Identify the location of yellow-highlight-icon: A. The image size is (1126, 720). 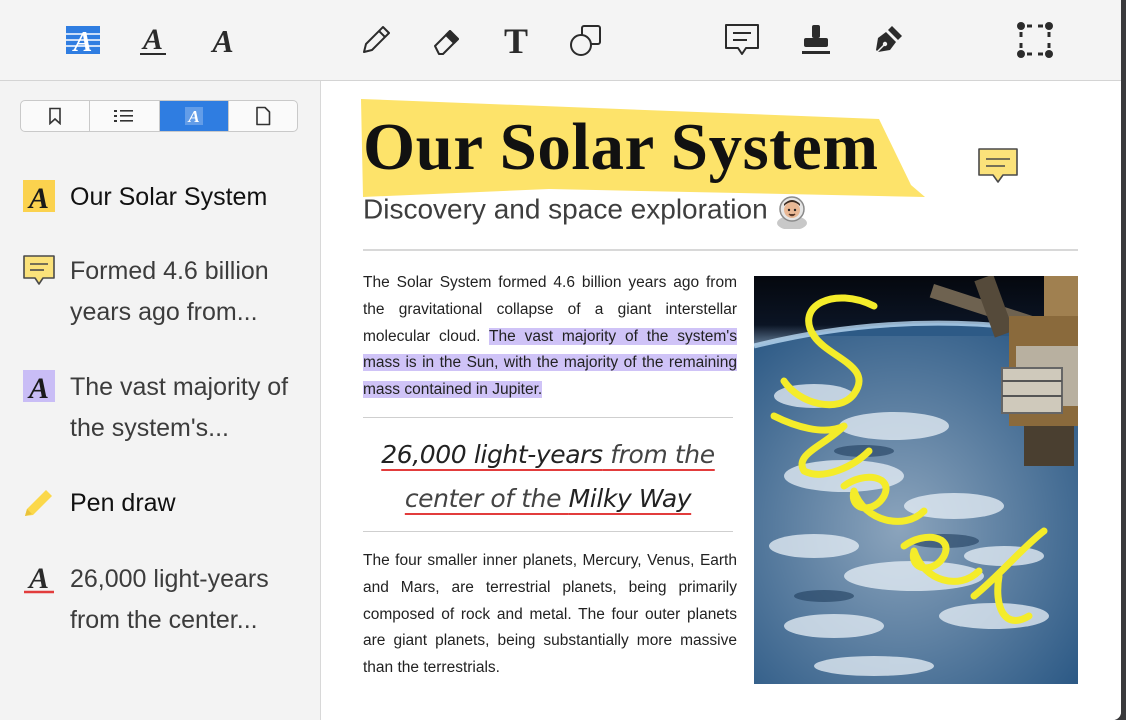
(39, 196).